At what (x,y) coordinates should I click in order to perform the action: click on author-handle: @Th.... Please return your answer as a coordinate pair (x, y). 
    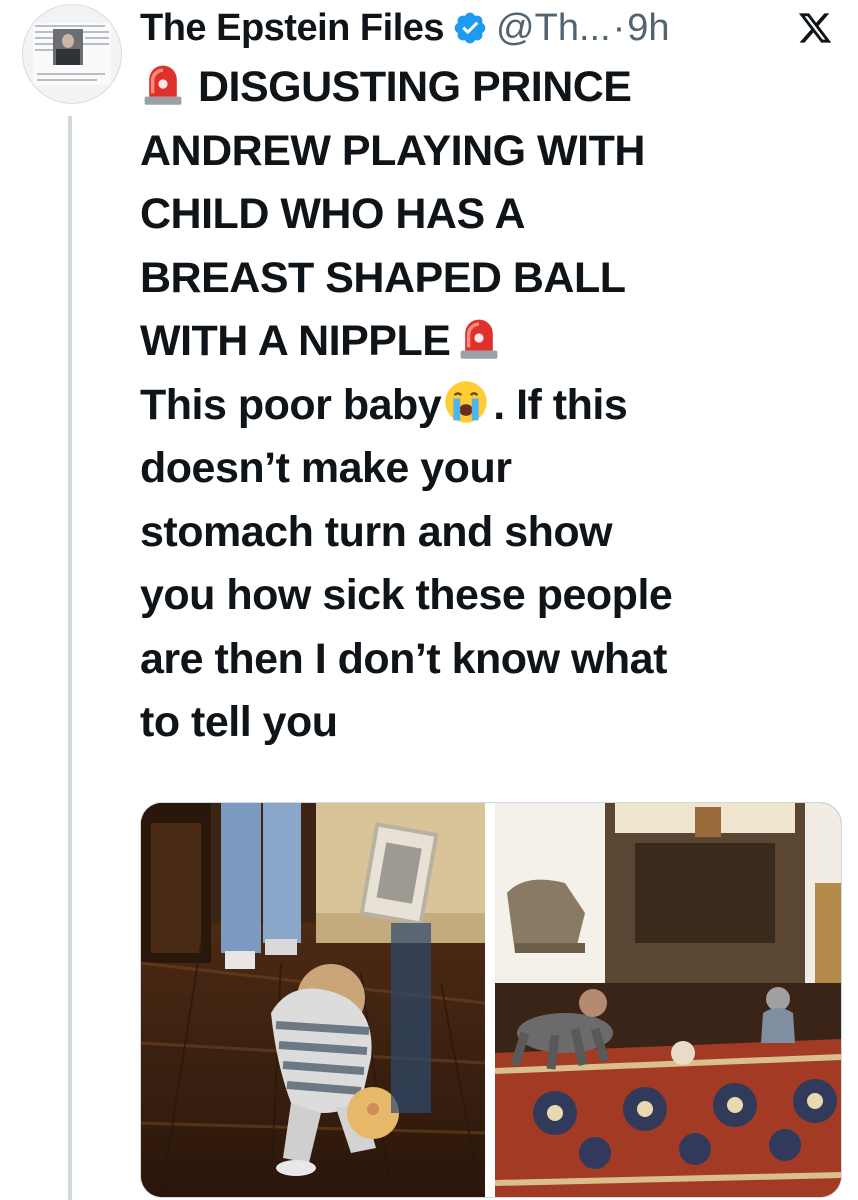
    Looking at the image, I should click on (553, 28).